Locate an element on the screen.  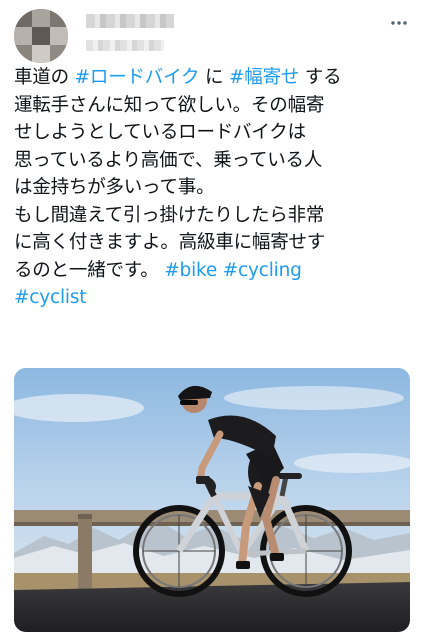
tweet-text-line: 思っているより高価で、乗っている人 is located at coordinates (214, 161).